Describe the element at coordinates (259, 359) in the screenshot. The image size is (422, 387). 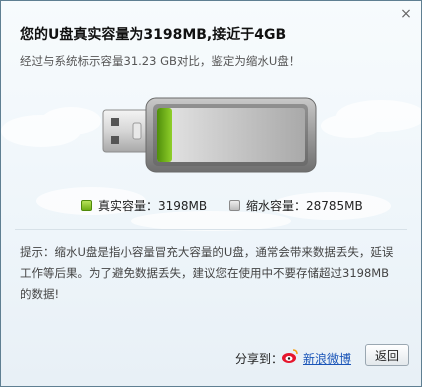
I see `share-label: 分享到：` at that location.